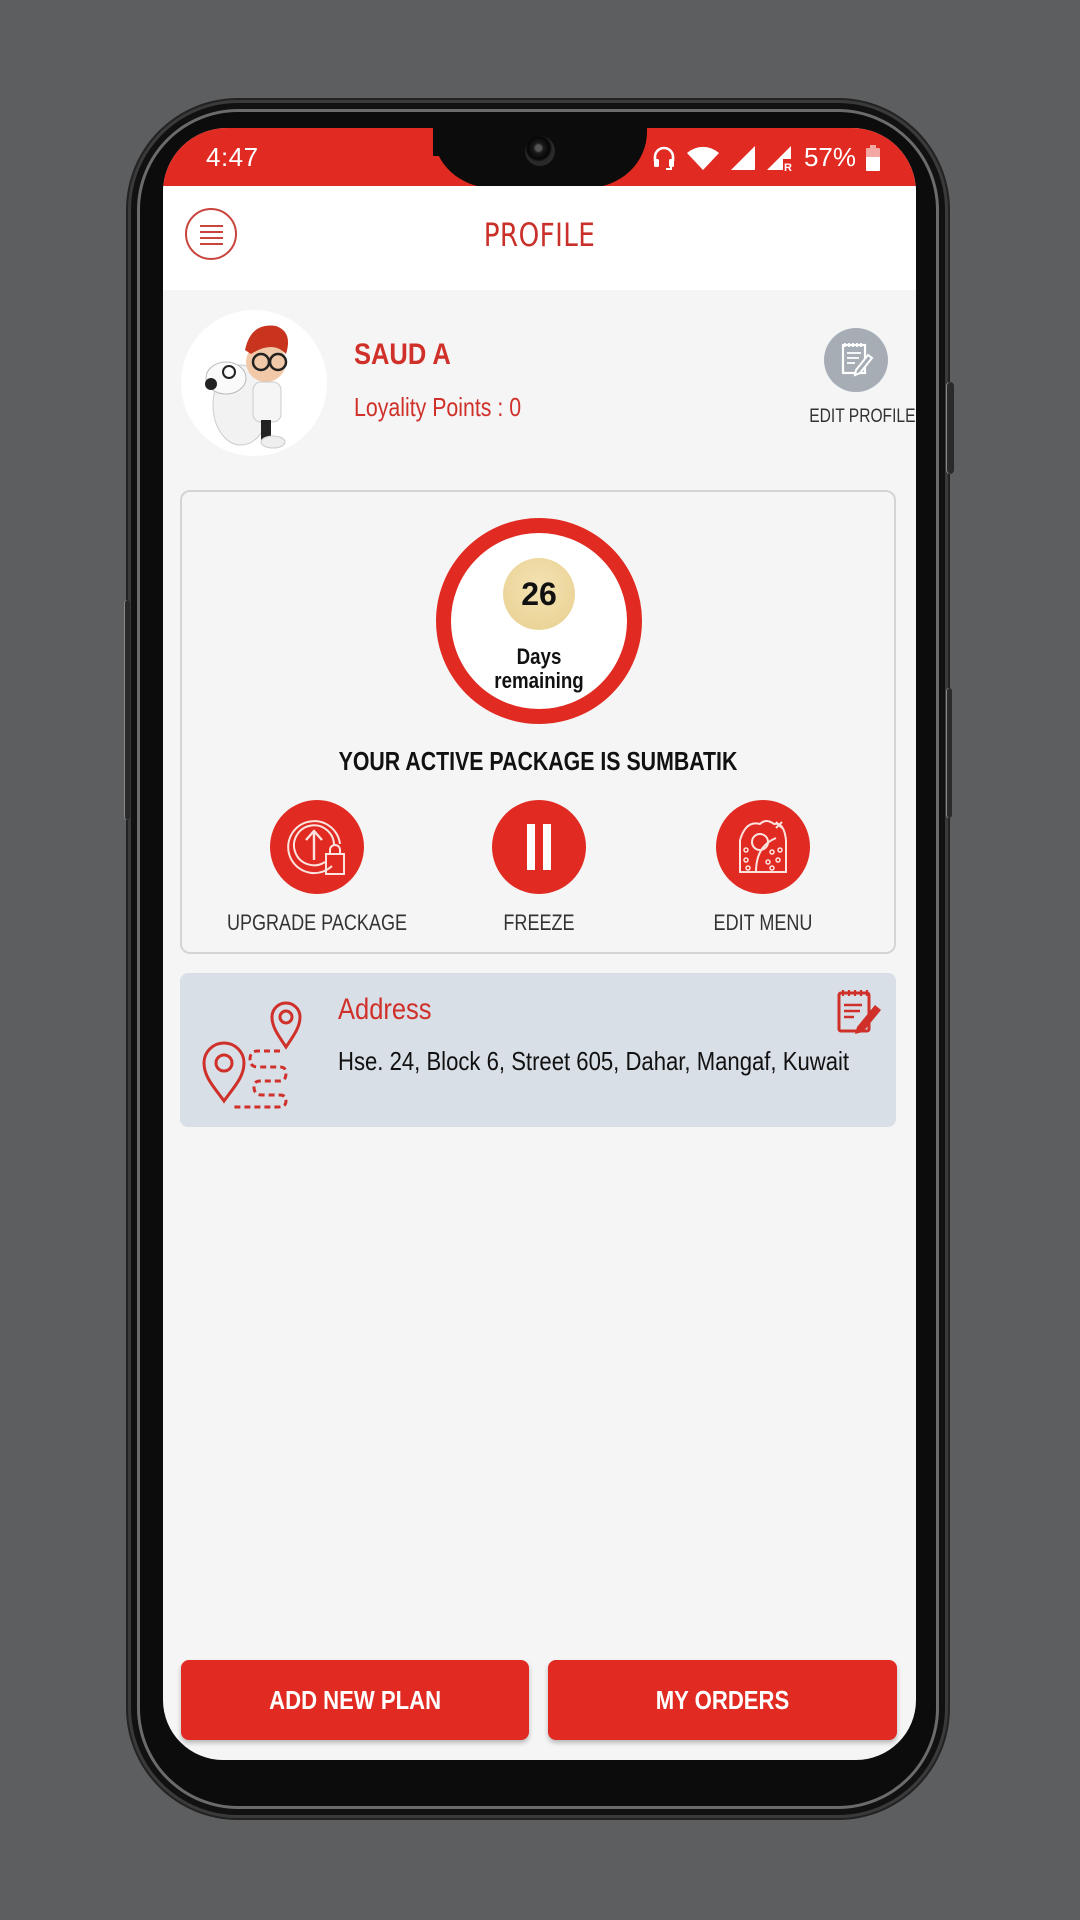 Image resolution: width=1080 pixels, height=1920 pixels. I want to click on days-remaining-label: Days remaining, so click(539, 669).